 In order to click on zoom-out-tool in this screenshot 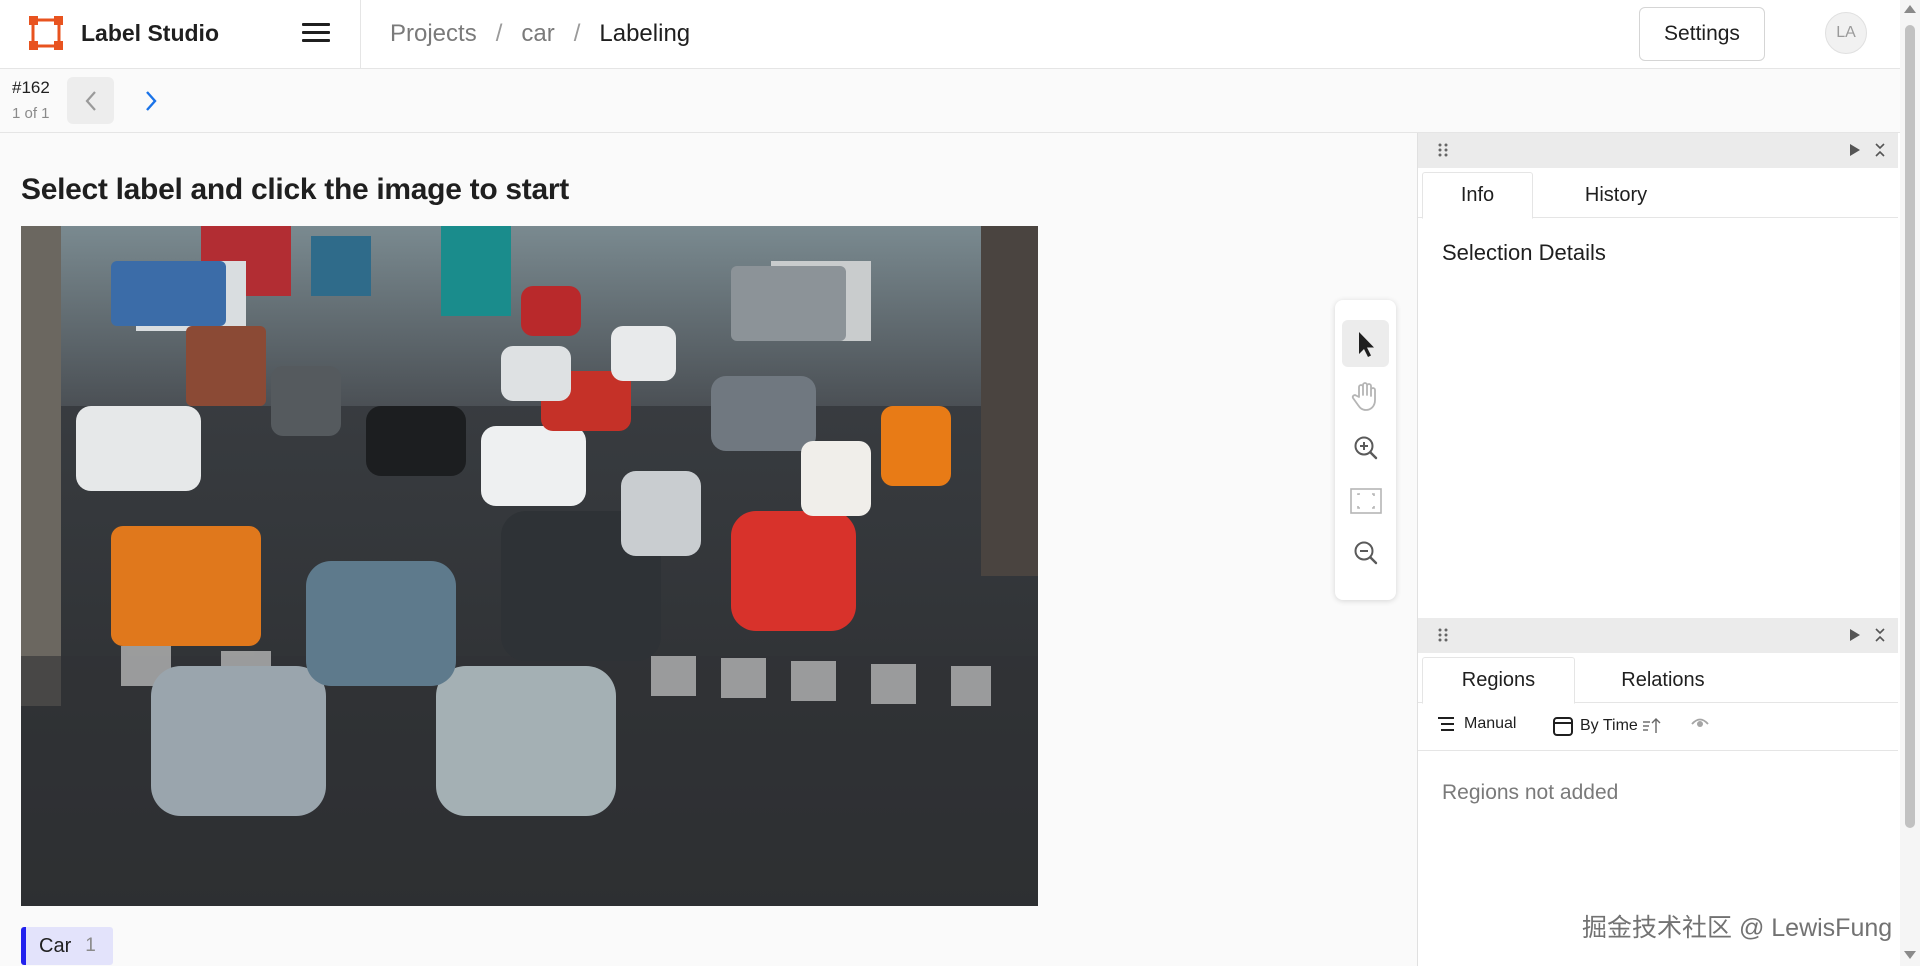, I will do `click(1365, 552)`.